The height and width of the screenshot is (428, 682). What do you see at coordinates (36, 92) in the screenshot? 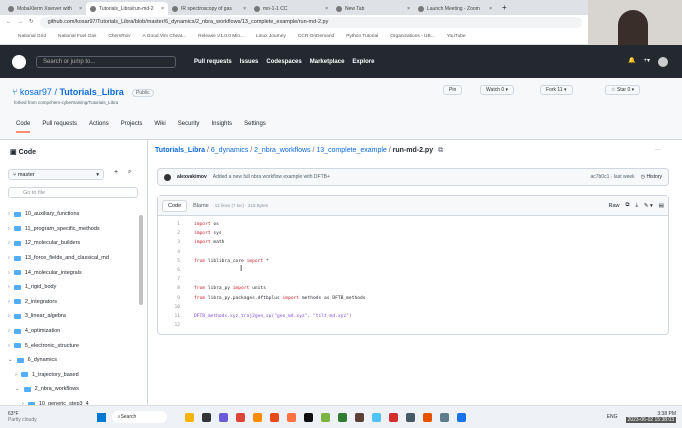
I see `repo-owner-link: kosar97` at bounding box center [36, 92].